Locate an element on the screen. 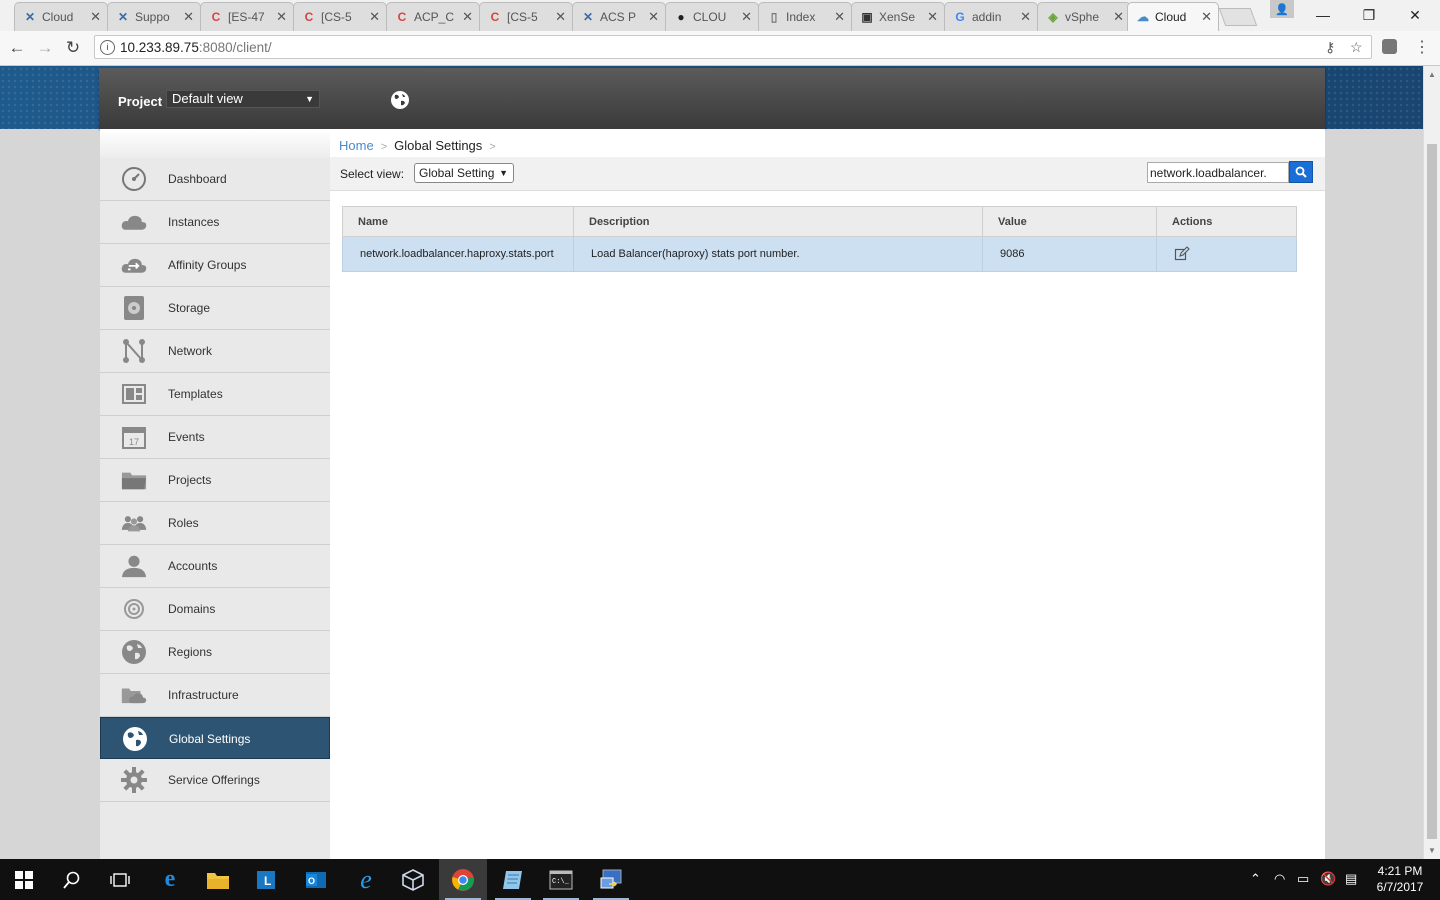 Image resolution: width=1440 pixels, height=900 pixels. profile-icon: 👤 is located at coordinates (1282, 9).